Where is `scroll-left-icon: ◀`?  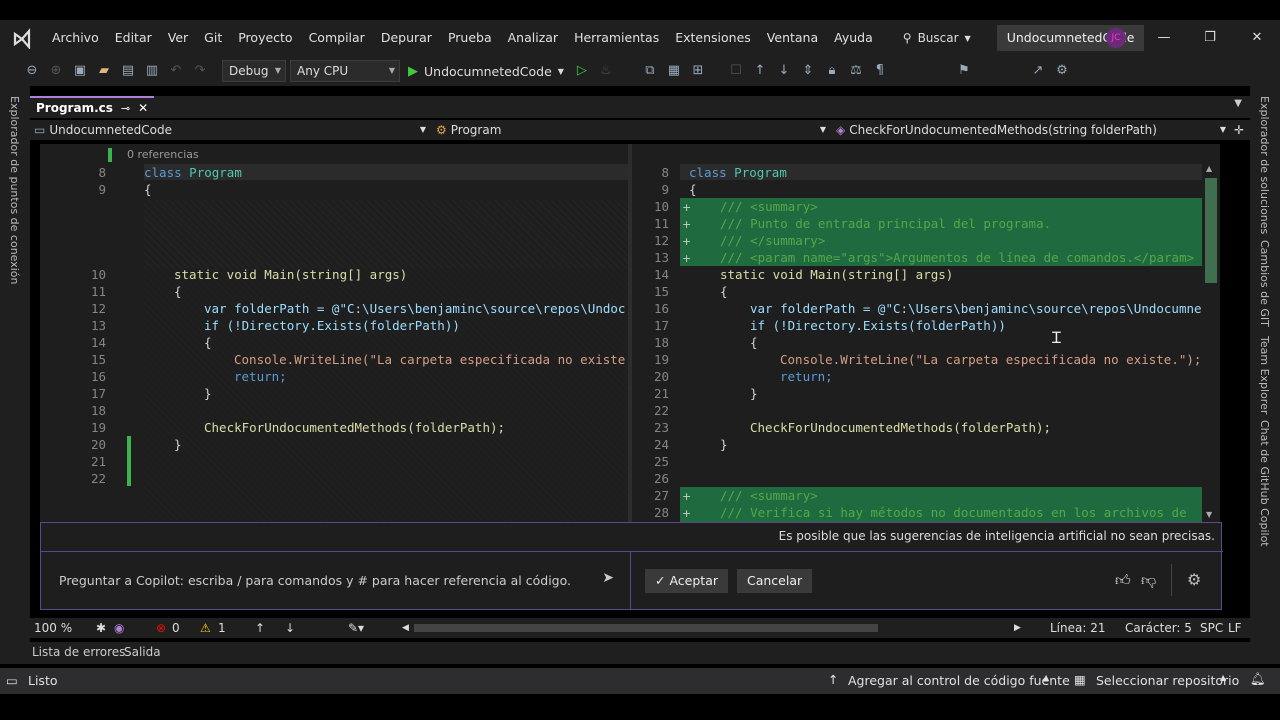 scroll-left-icon: ◀ is located at coordinates (405, 628).